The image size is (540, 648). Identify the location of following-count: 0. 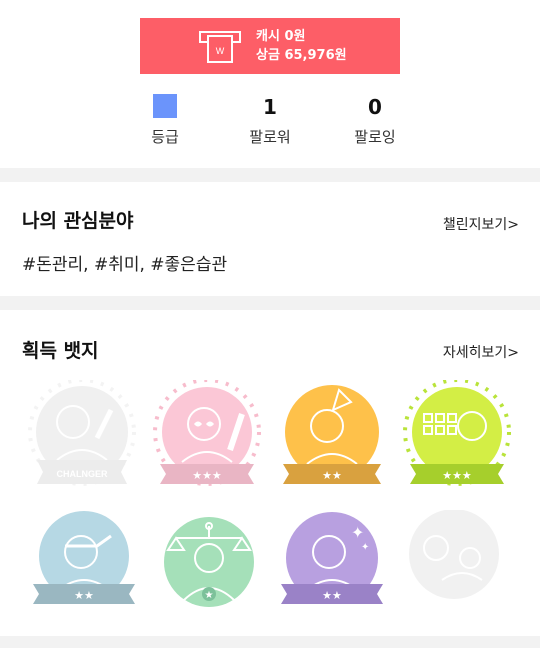
(375, 107).